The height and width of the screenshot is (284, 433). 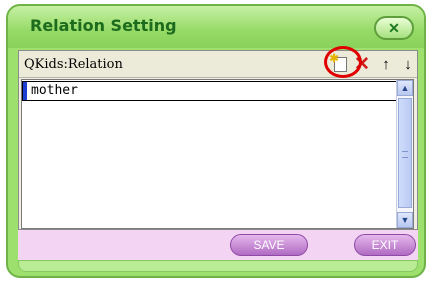 I want to click on chevron-down-icon: ▼, so click(x=405, y=220).